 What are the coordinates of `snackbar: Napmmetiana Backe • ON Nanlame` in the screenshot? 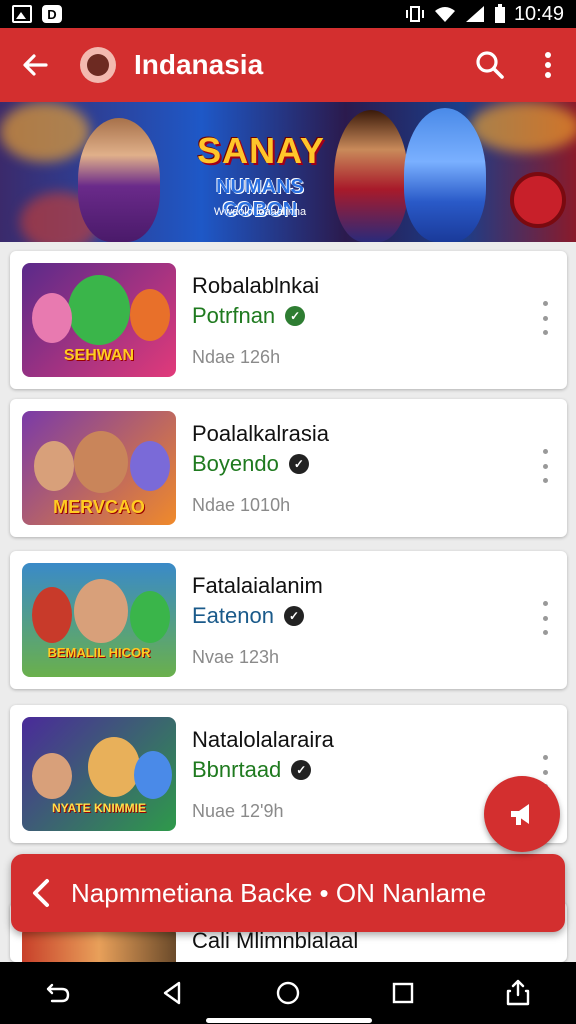 It's located at (288, 893).